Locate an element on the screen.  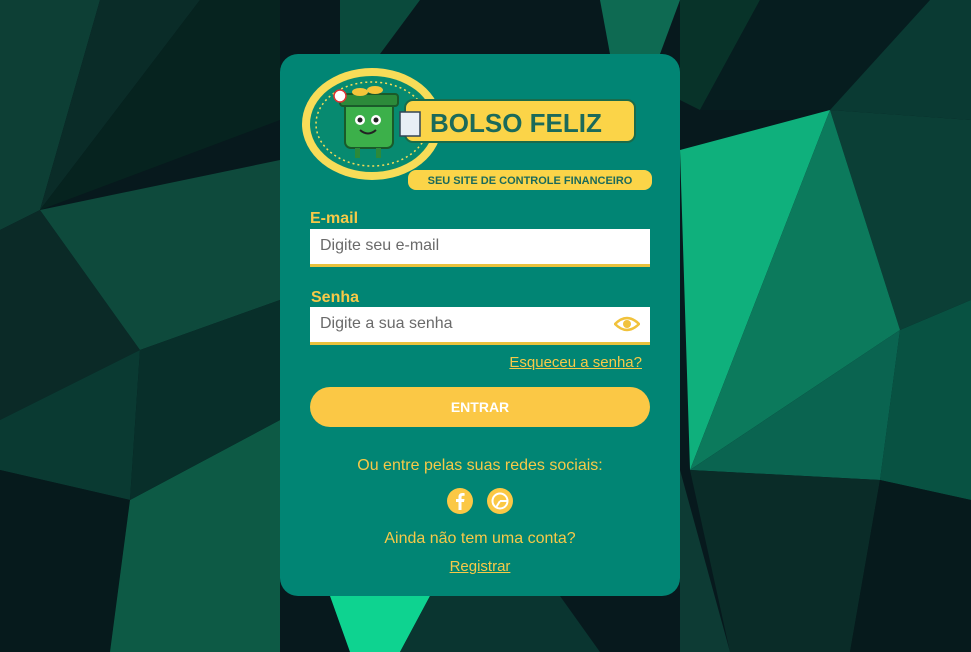
no-account-prompt: Ainda não tem uma conta? is located at coordinates (480, 538).